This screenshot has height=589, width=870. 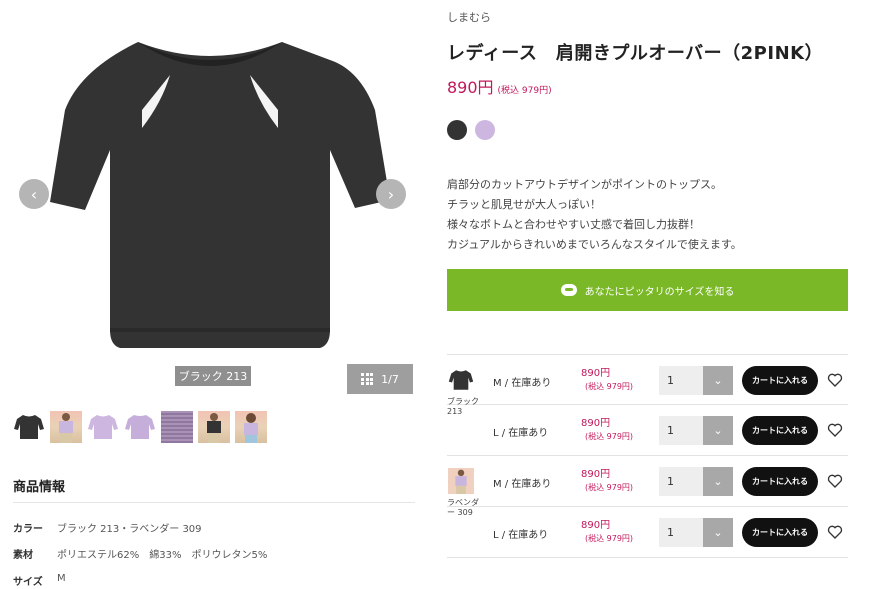 I want to click on swatch-lavender, so click(x=485, y=130).